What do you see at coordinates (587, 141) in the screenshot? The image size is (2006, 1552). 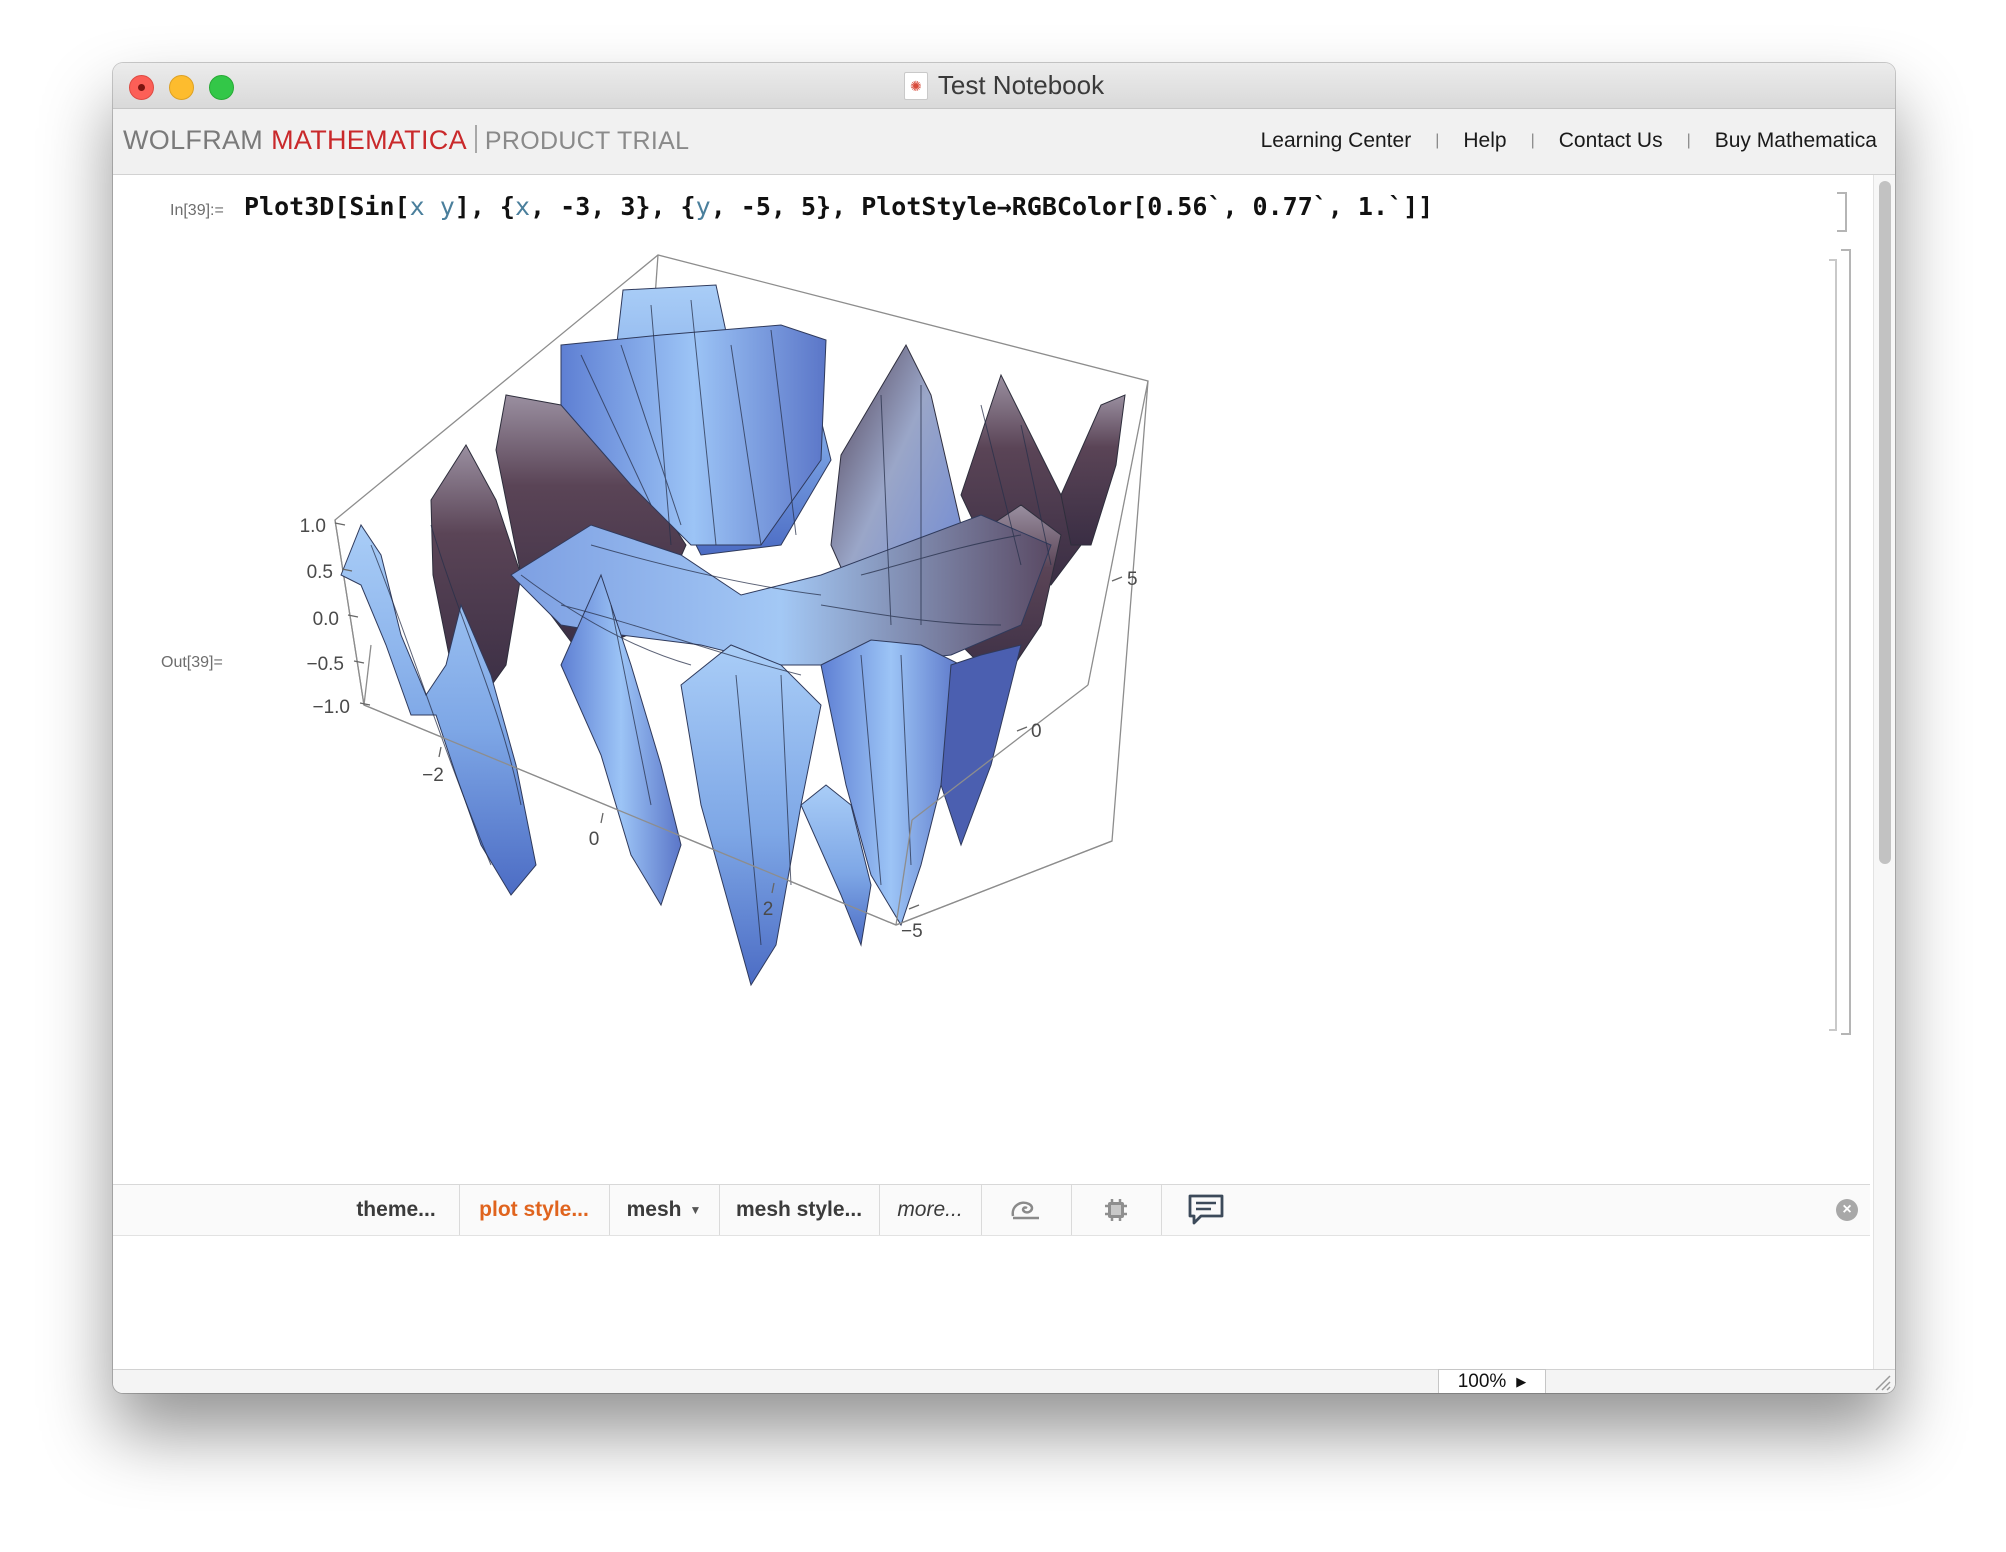 I see `brand-product-trial: PRODUCT TRIAL` at bounding box center [587, 141].